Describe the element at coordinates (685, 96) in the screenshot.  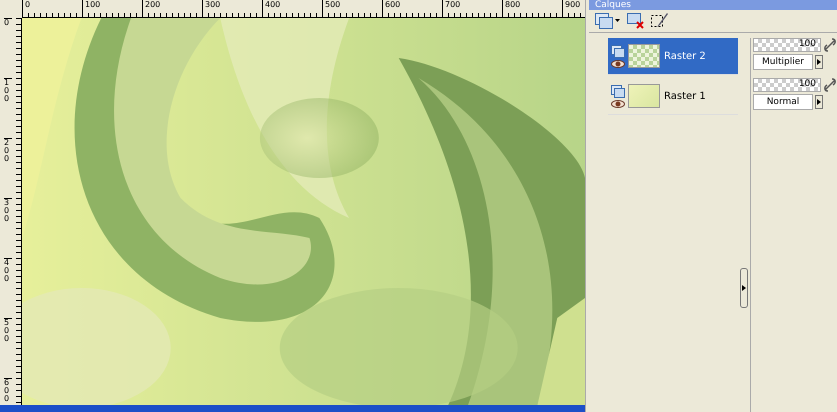
I see `layer-name: Raster 1` at that location.